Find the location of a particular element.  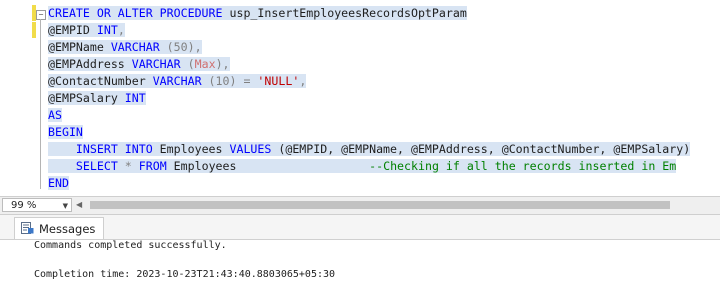

code-line-5: @ContactNumber VARCHAR (10) = 'NULL', is located at coordinates (177, 81).